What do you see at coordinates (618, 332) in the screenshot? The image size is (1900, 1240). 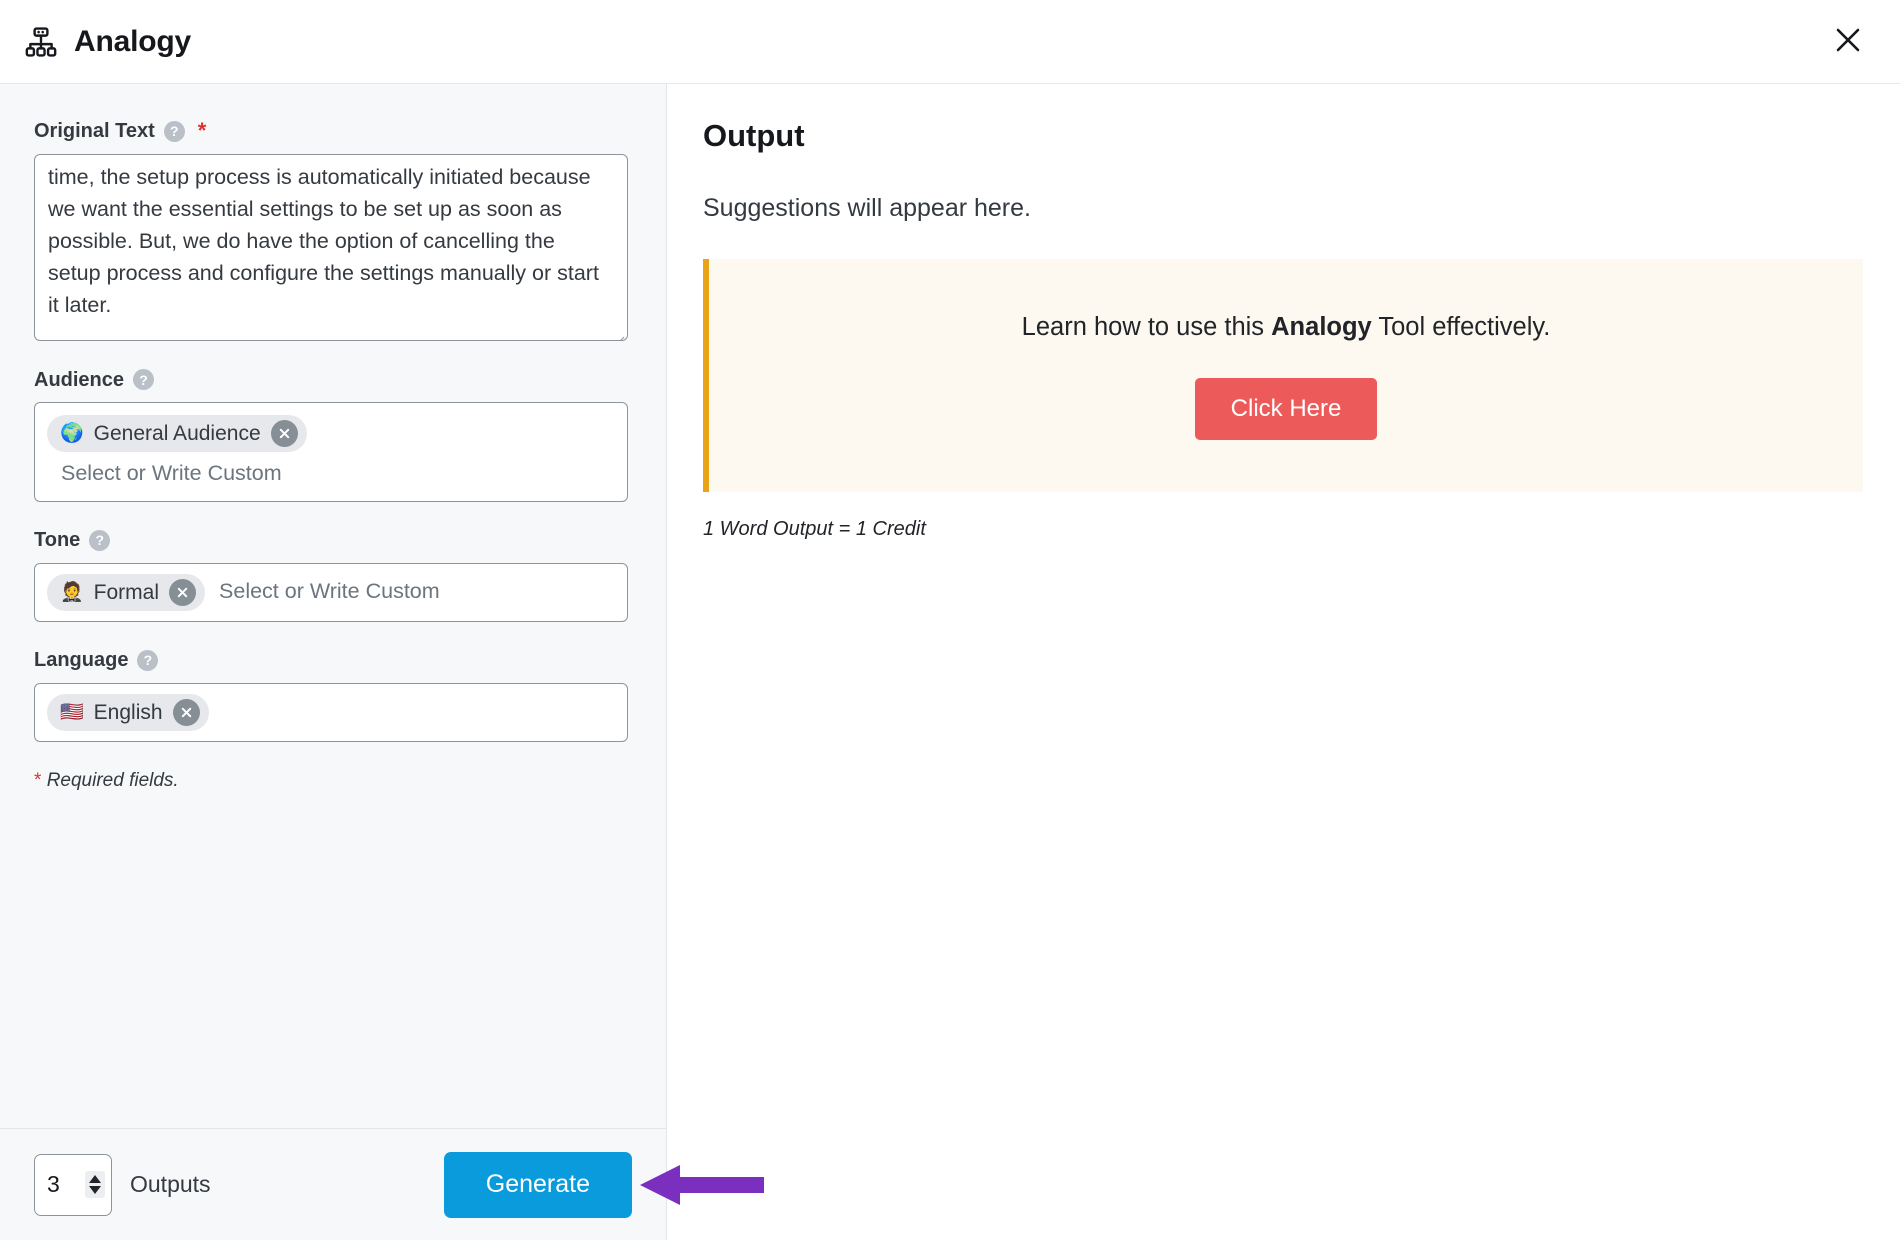 I see `resize-handle-icon` at bounding box center [618, 332].